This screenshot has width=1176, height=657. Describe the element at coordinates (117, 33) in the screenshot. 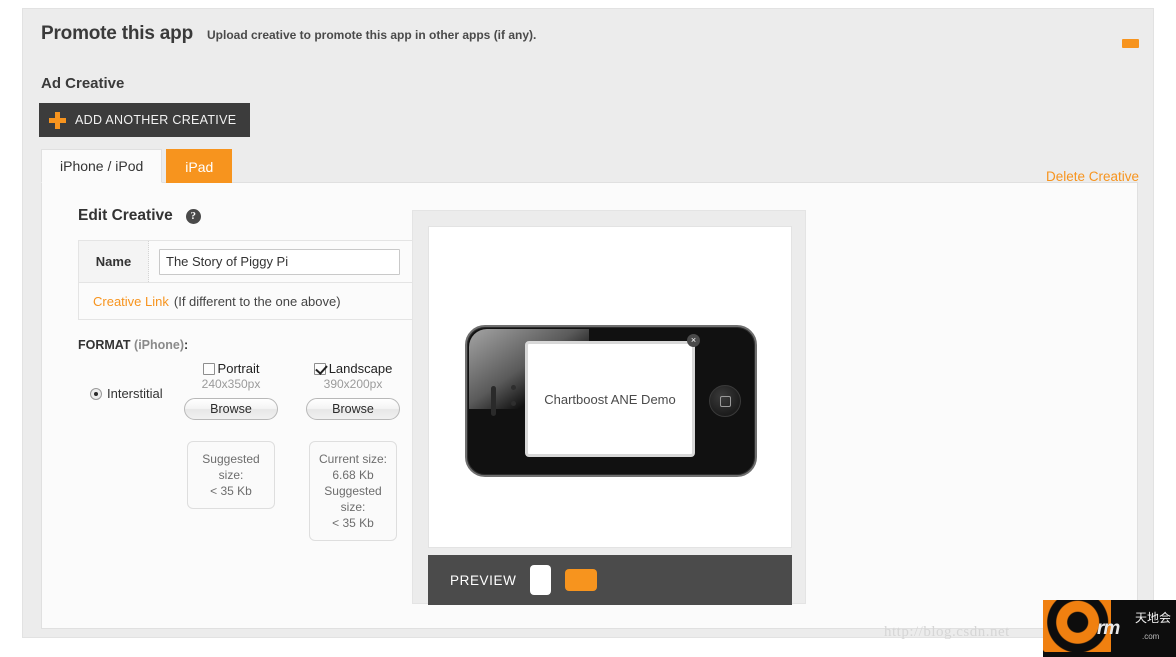

I see `page-title: Promote this app` at that location.